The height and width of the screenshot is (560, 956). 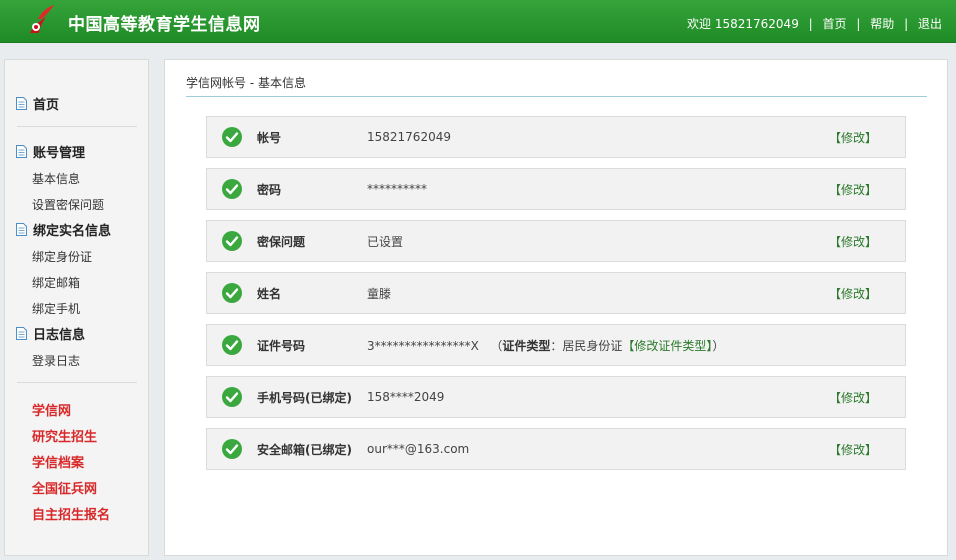 I want to click on welcome-text: 欢迎 15821762049, so click(x=743, y=24).